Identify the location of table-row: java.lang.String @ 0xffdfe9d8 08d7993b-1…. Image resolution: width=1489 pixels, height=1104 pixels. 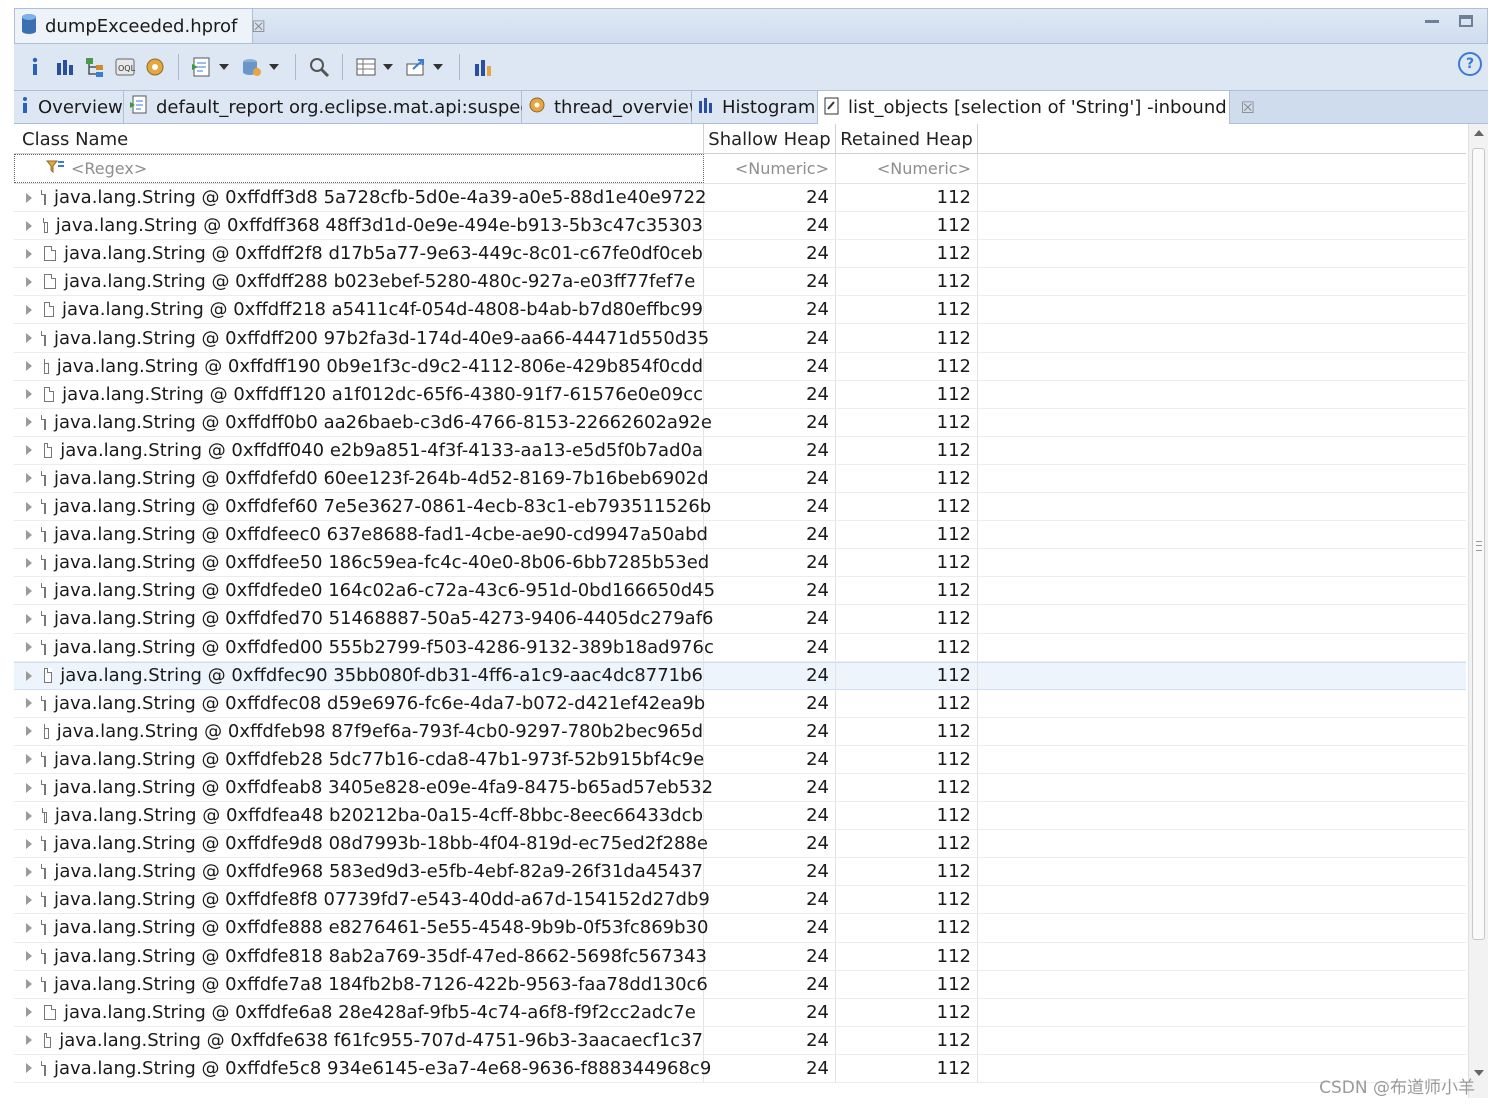
(740, 844).